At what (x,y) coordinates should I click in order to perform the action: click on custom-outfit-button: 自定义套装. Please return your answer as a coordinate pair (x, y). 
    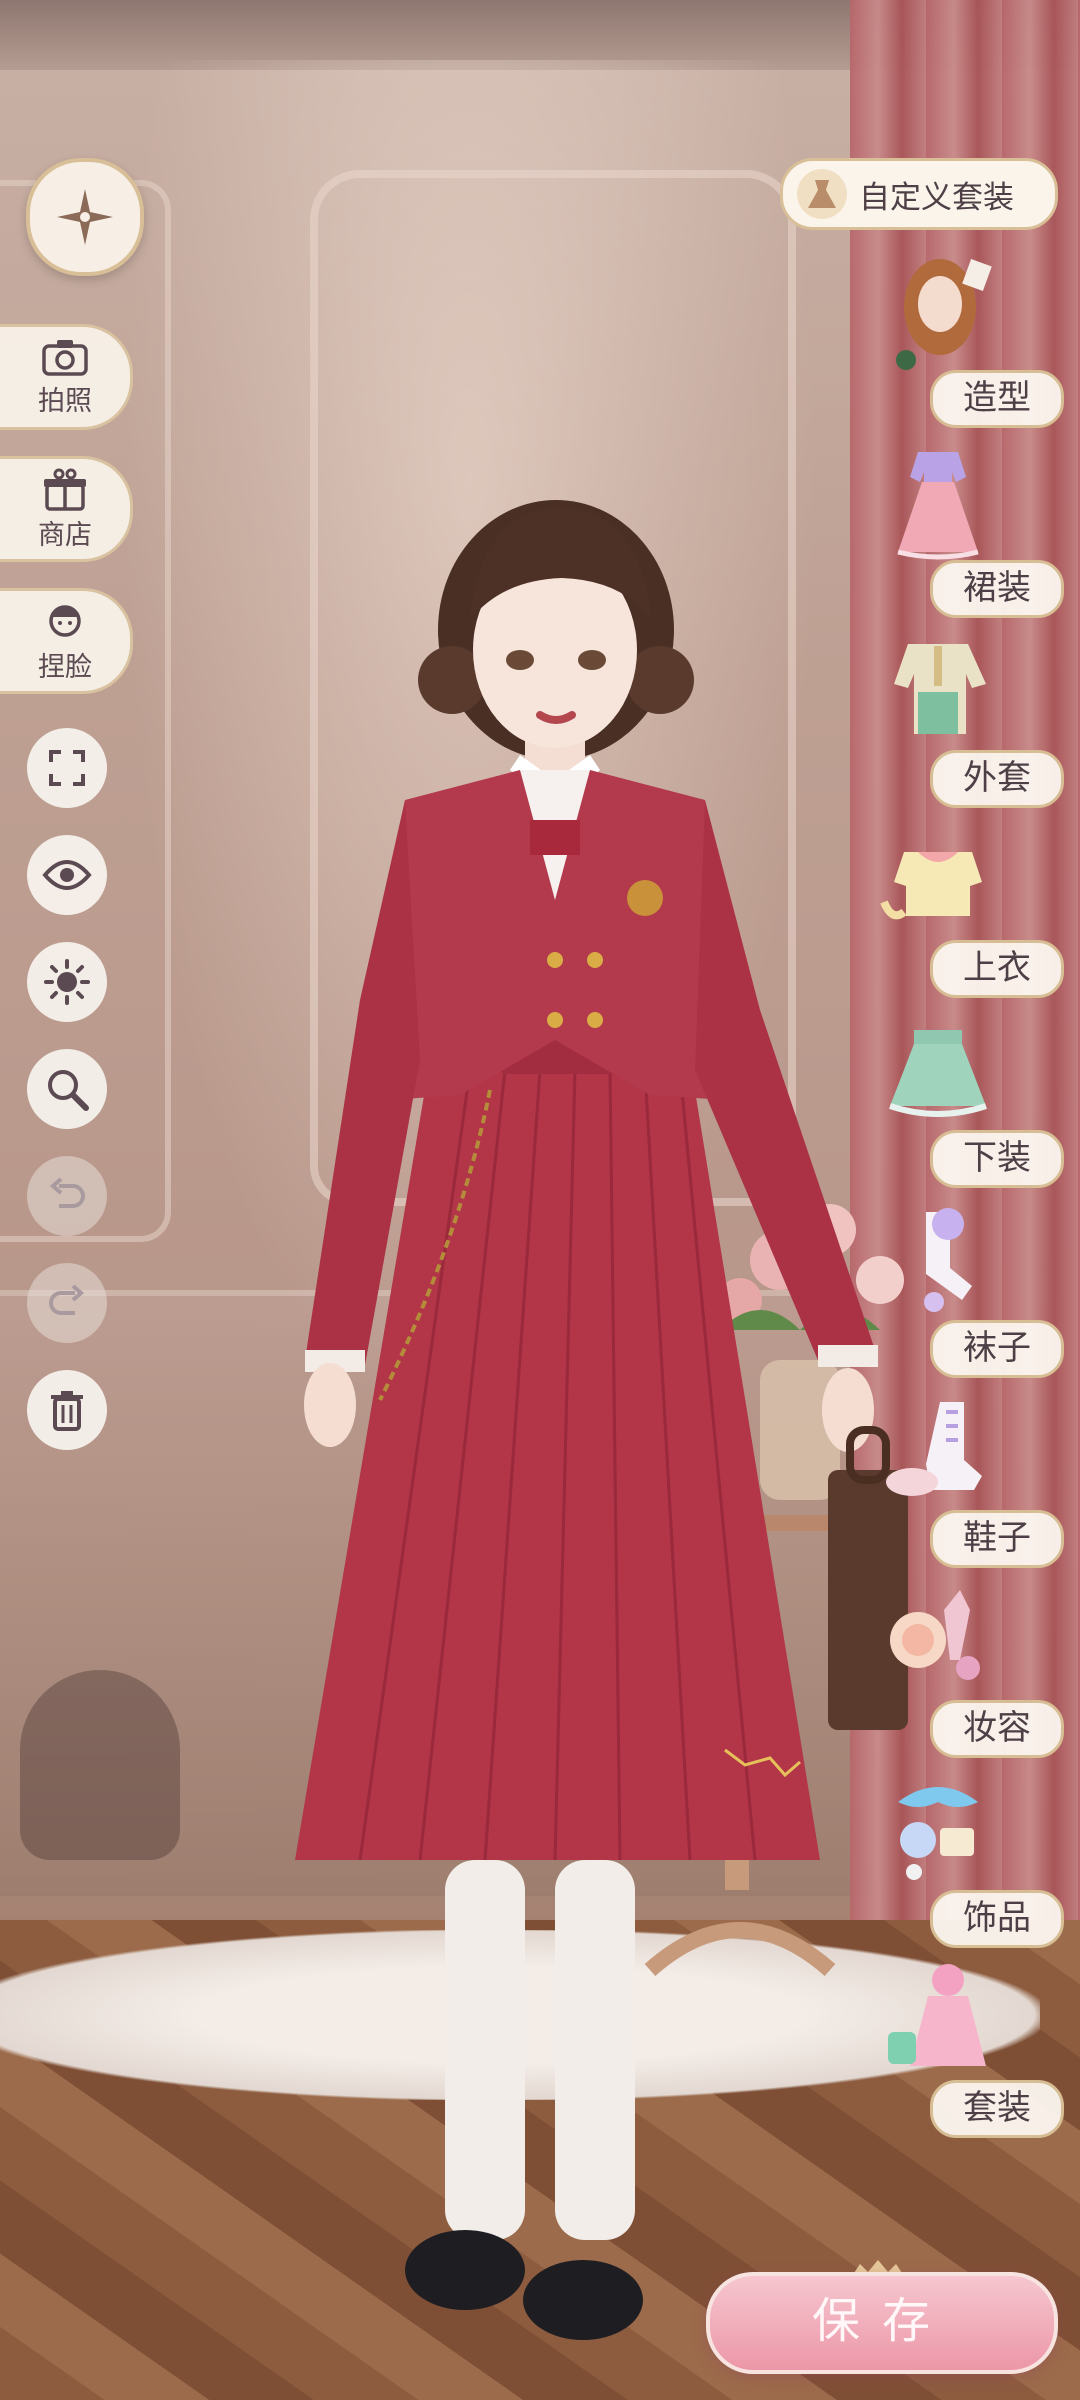
    Looking at the image, I should click on (919, 194).